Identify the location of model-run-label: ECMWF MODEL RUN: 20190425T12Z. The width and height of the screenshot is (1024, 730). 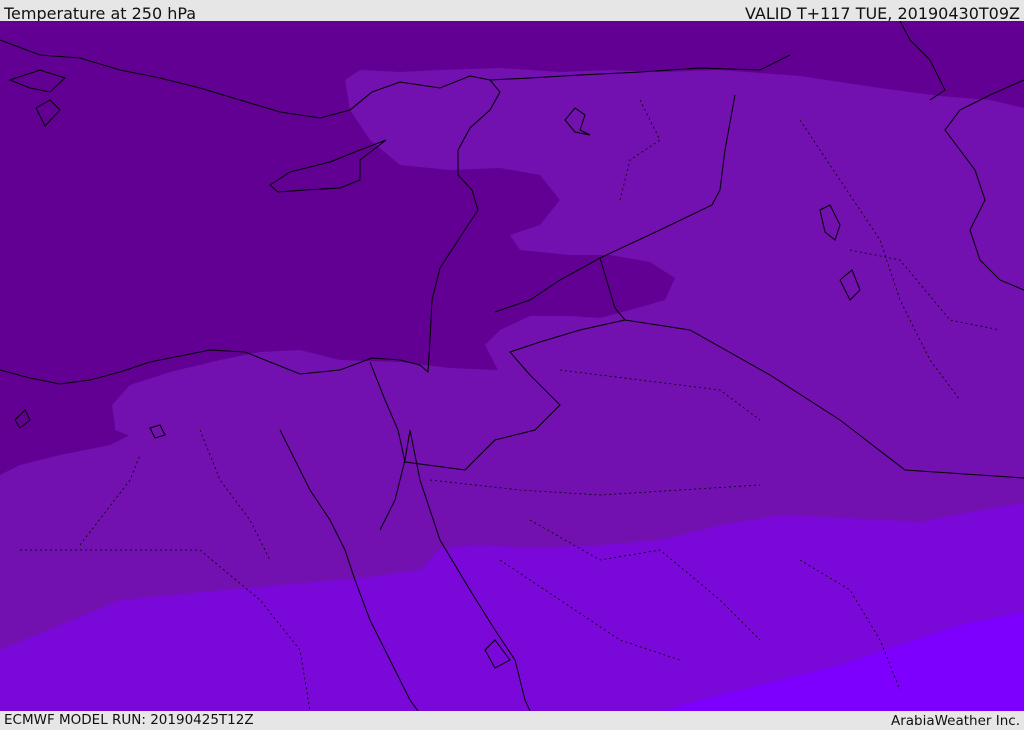
(129, 720).